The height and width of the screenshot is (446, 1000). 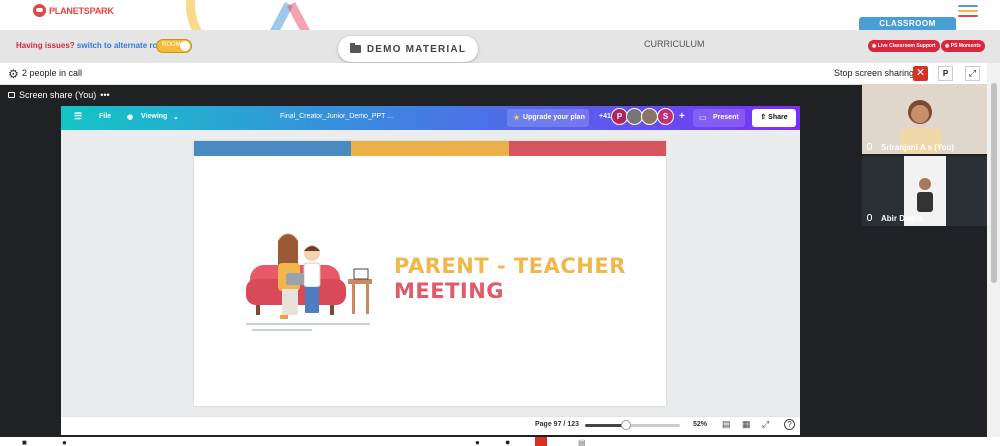 I want to click on file-menu: File, so click(x=105, y=116).